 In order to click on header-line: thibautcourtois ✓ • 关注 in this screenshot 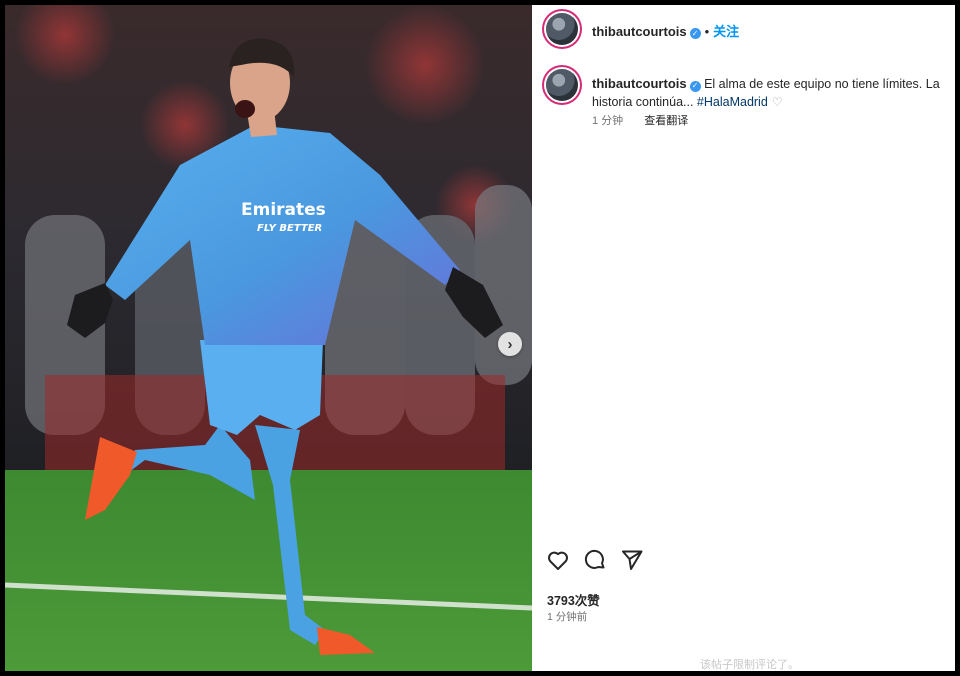, I will do `click(665, 30)`.